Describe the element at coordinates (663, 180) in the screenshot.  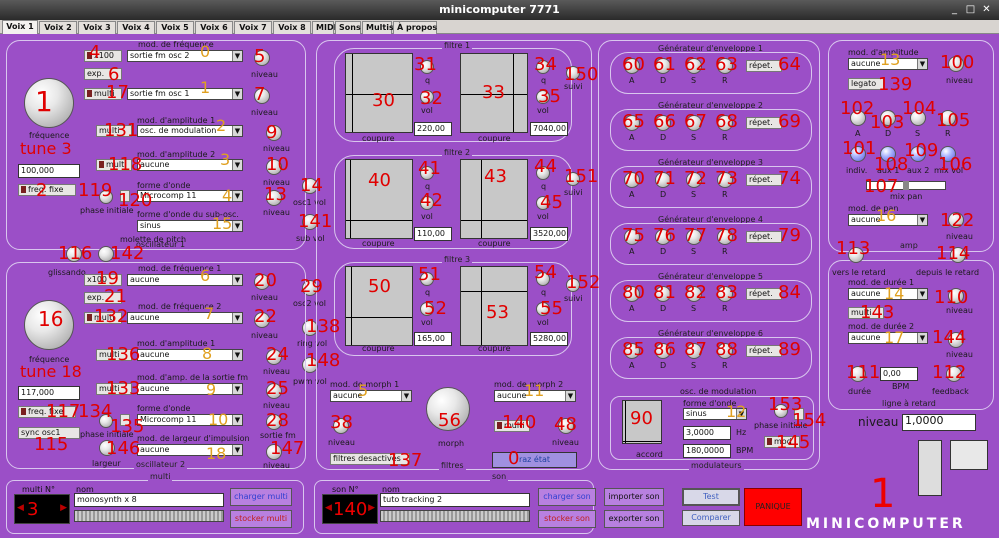
I see `env-3-d-knob` at that location.